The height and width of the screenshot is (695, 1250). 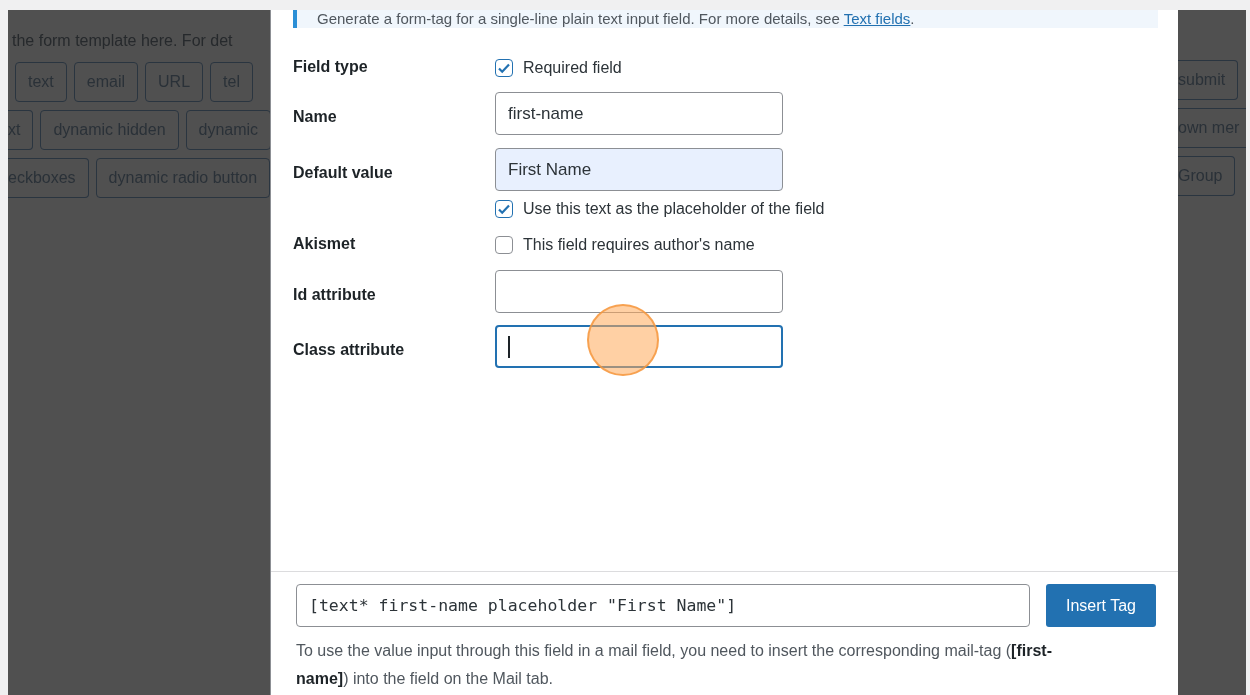 I want to click on checkbox-label: This field requires author's name, so click(x=639, y=245).